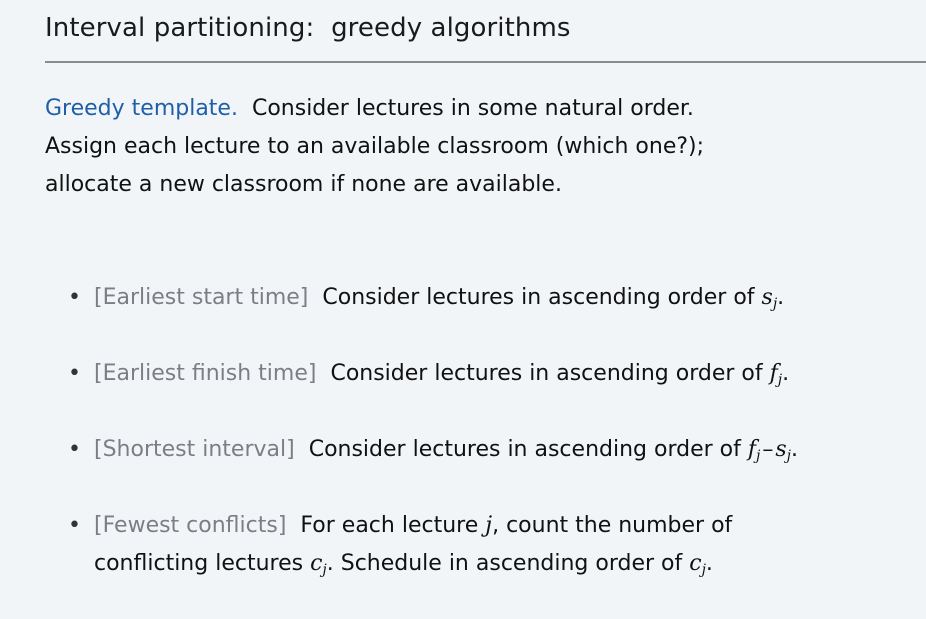 This screenshot has height=619, width=926. What do you see at coordinates (201, 297) in the screenshot?
I see `bullet-tag: [Earliest start time]` at bounding box center [201, 297].